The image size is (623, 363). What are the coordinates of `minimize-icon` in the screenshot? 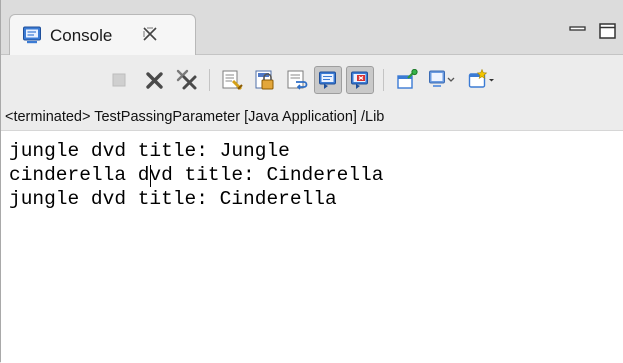 It's located at (578, 31).